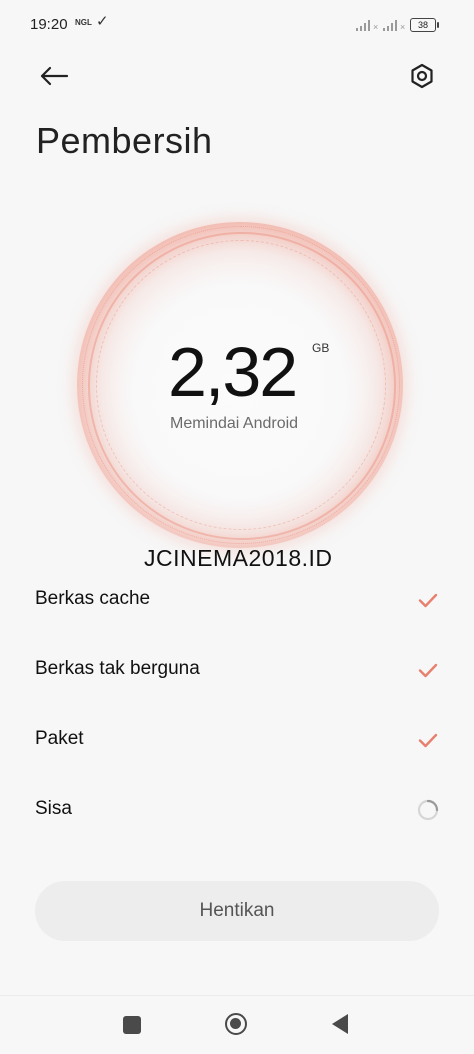 The width and height of the screenshot is (474, 1054). Describe the element at coordinates (367, 25) in the screenshot. I see `signal-icon: ×` at that location.